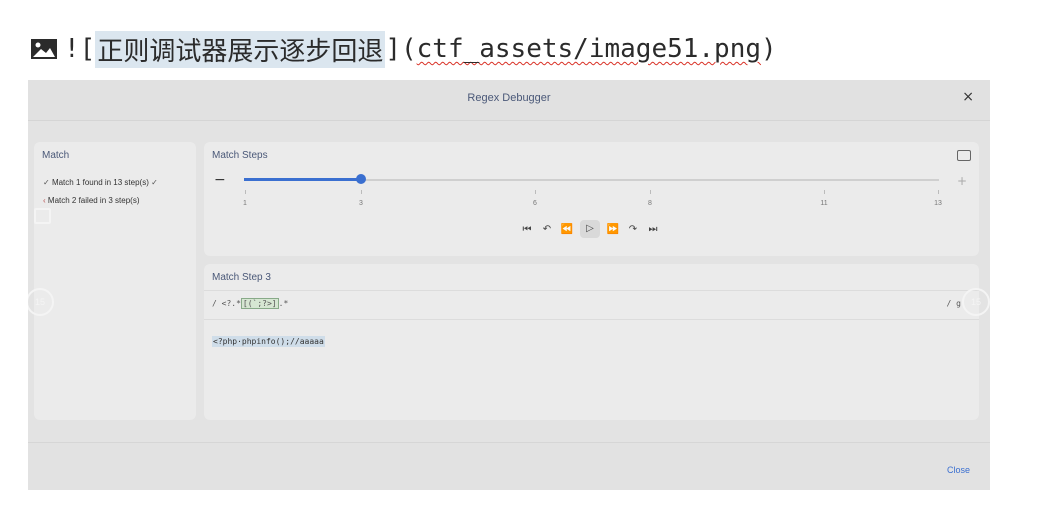  I want to click on right-badge: 15, so click(976, 302).